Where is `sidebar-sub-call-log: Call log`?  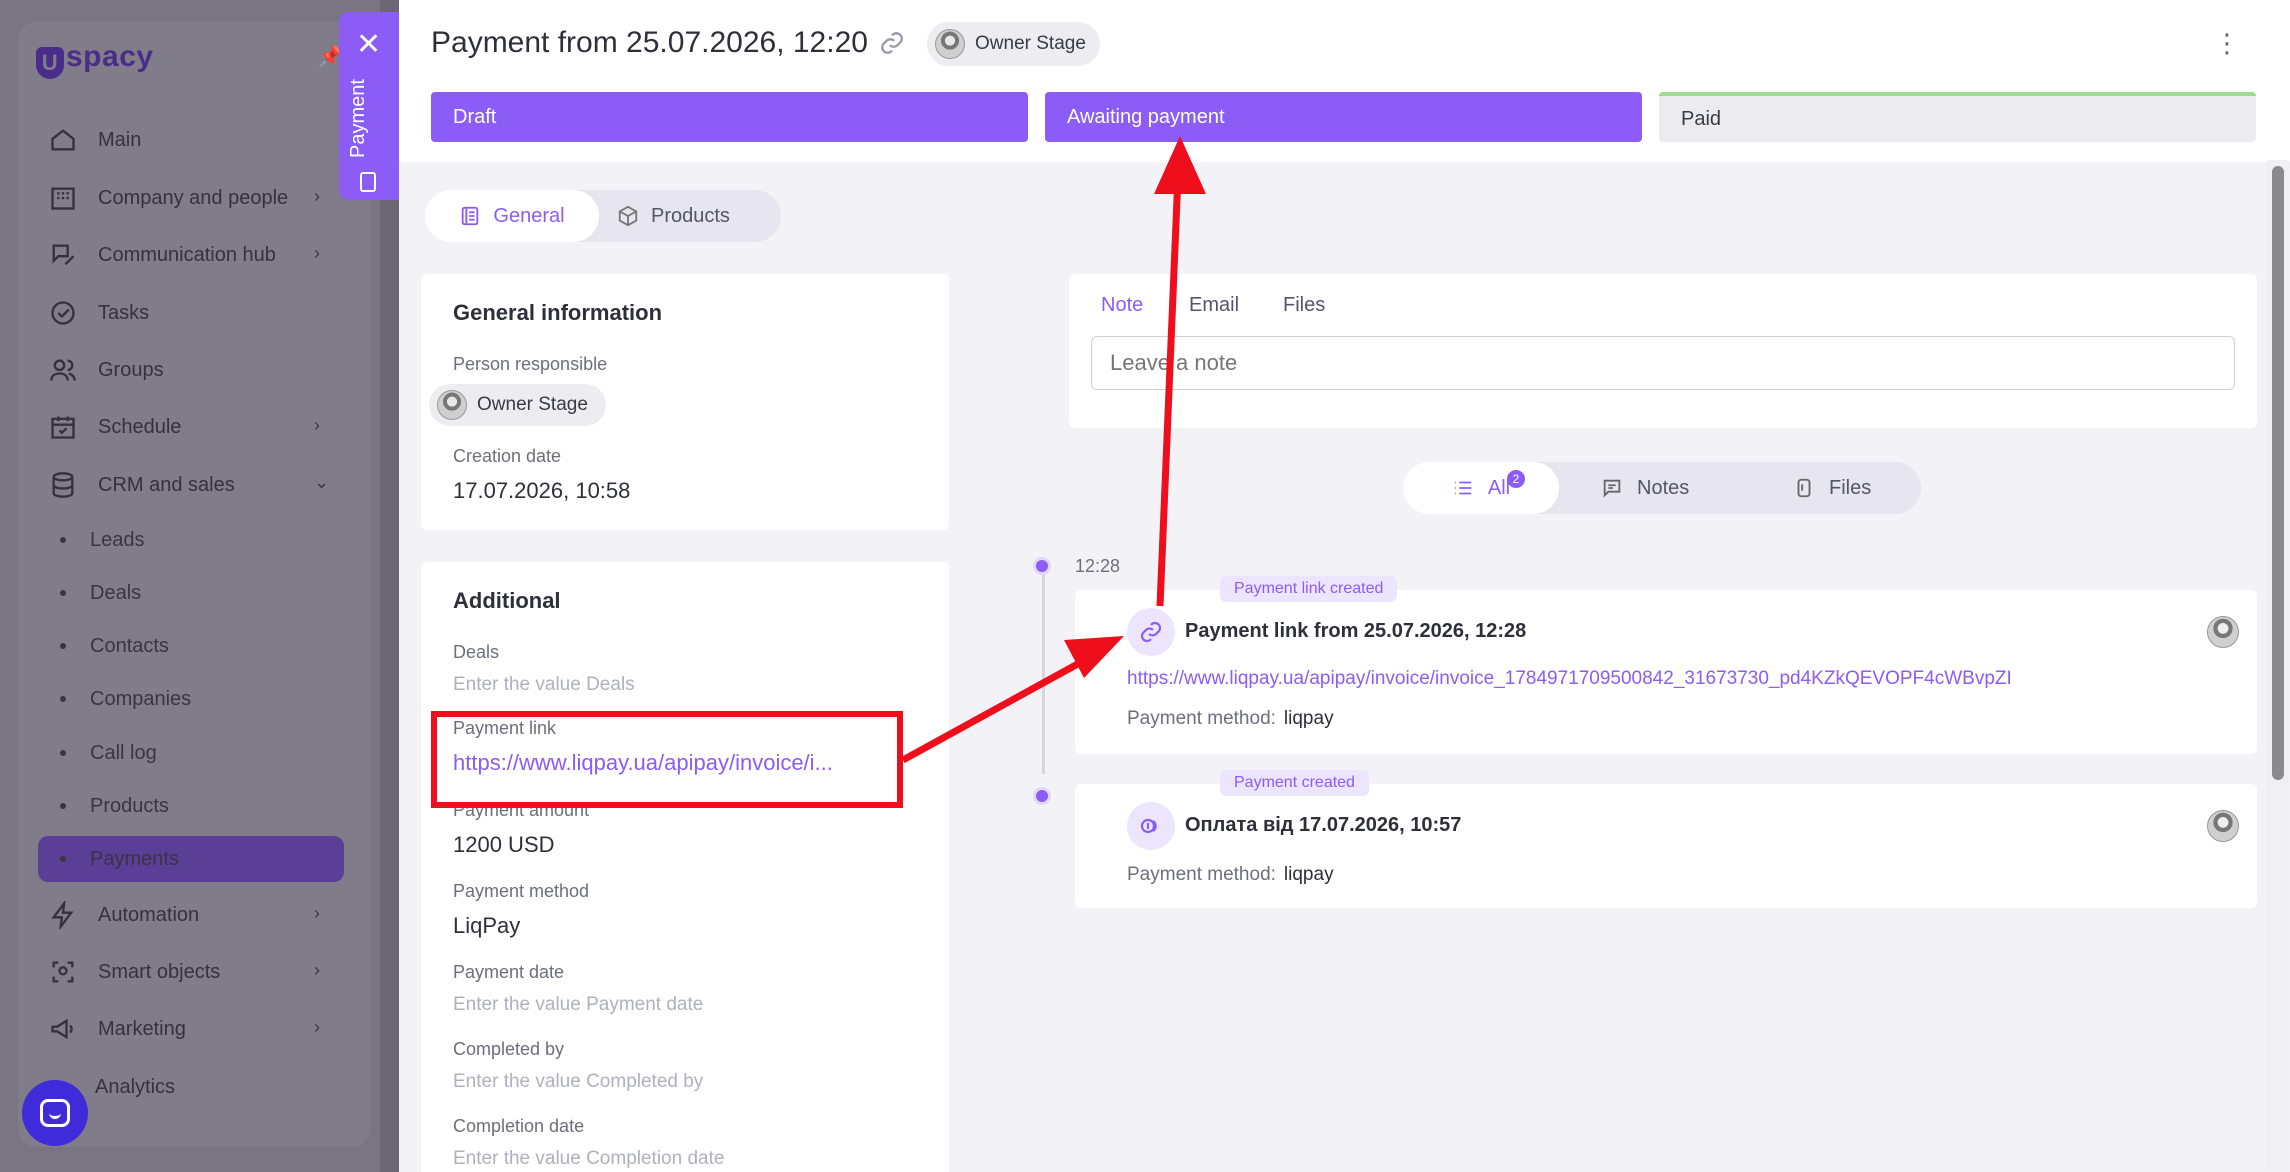 sidebar-sub-call-log: Call log is located at coordinates (108, 753).